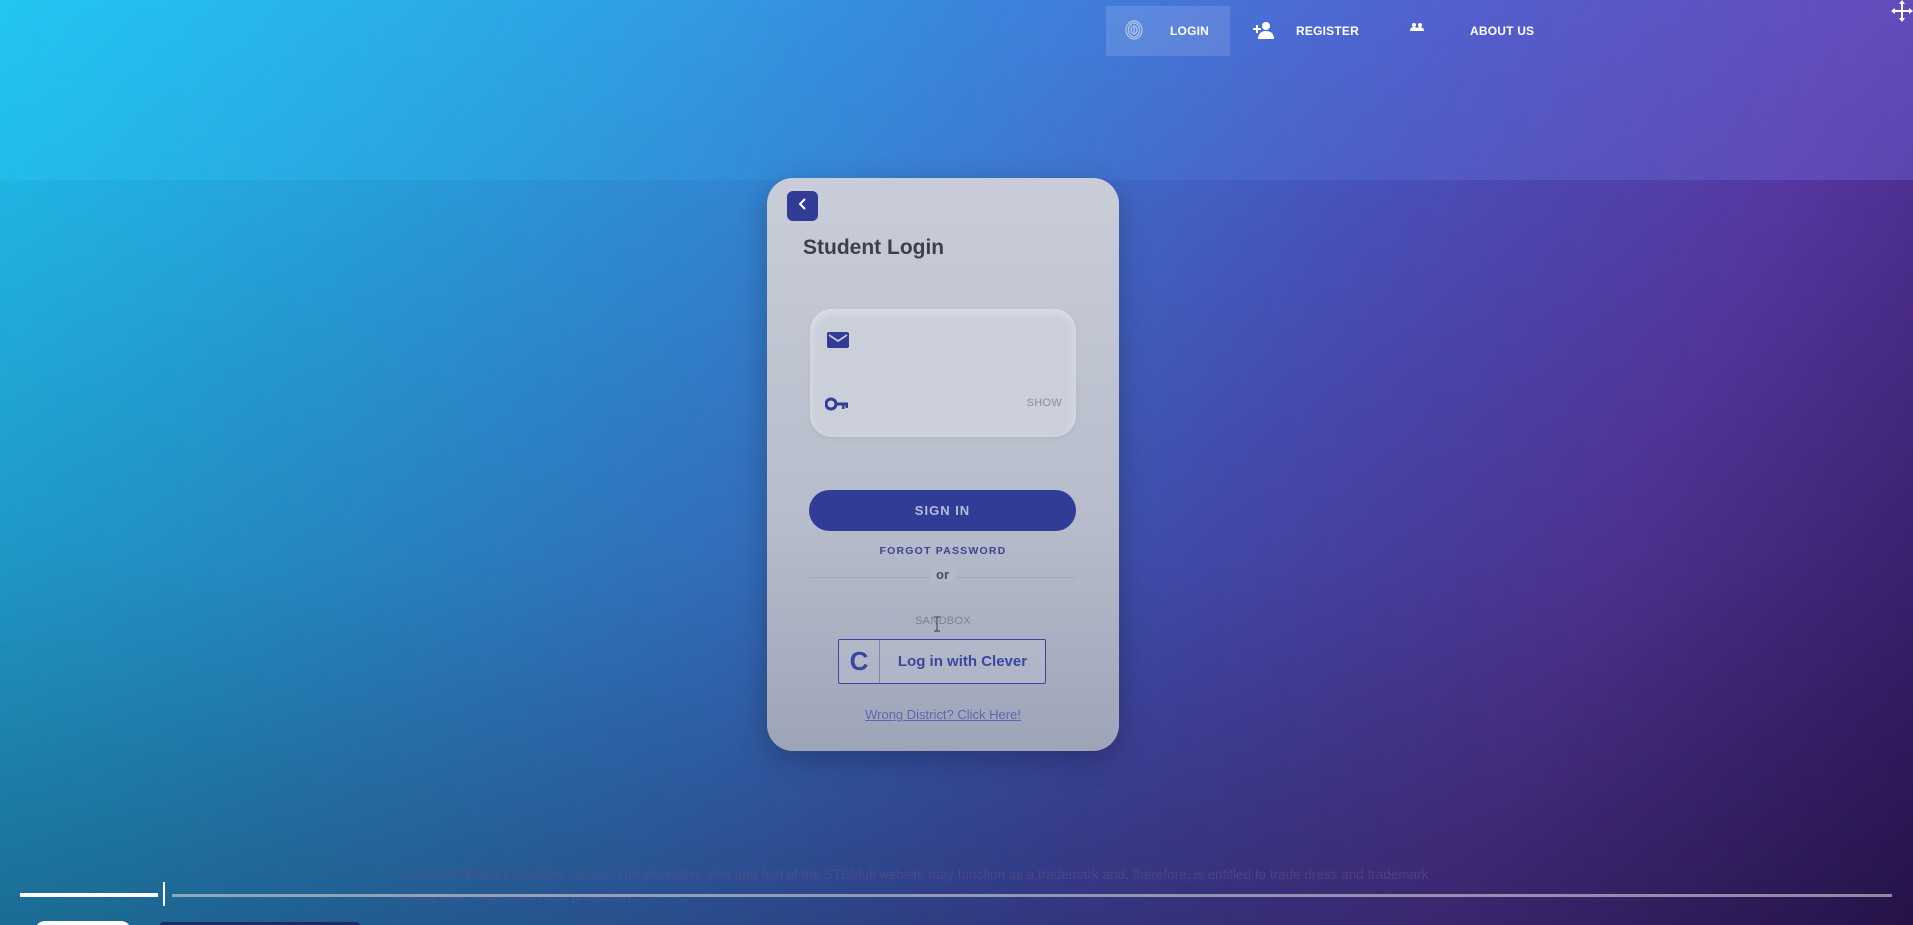 The height and width of the screenshot is (925, 1913). Describe the element at coordinates (83, 923) in the screenshot. I see `video-control-pill` at that location.